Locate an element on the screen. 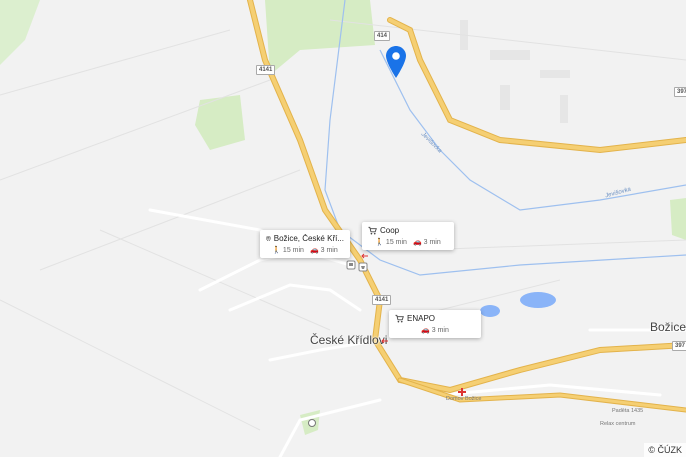  poi-card-title: ENAPO is located at coordinates (421, 318).